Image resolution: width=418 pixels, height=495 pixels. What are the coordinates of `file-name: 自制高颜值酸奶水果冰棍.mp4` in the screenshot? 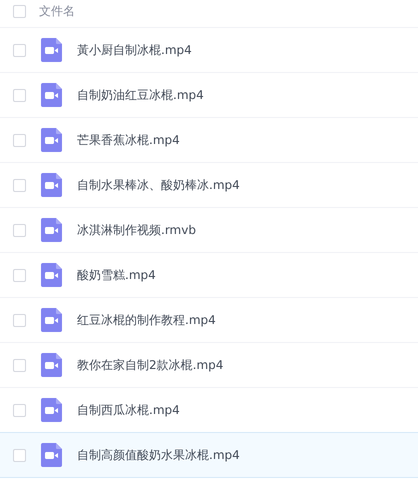 It's located at (158, 455).